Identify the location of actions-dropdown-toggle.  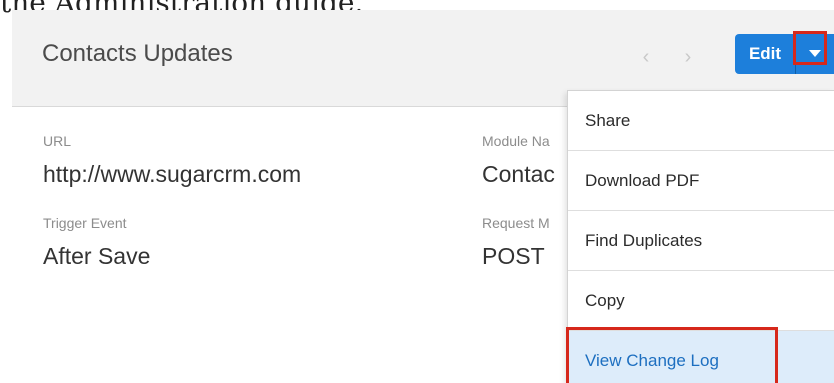
(814, 54).